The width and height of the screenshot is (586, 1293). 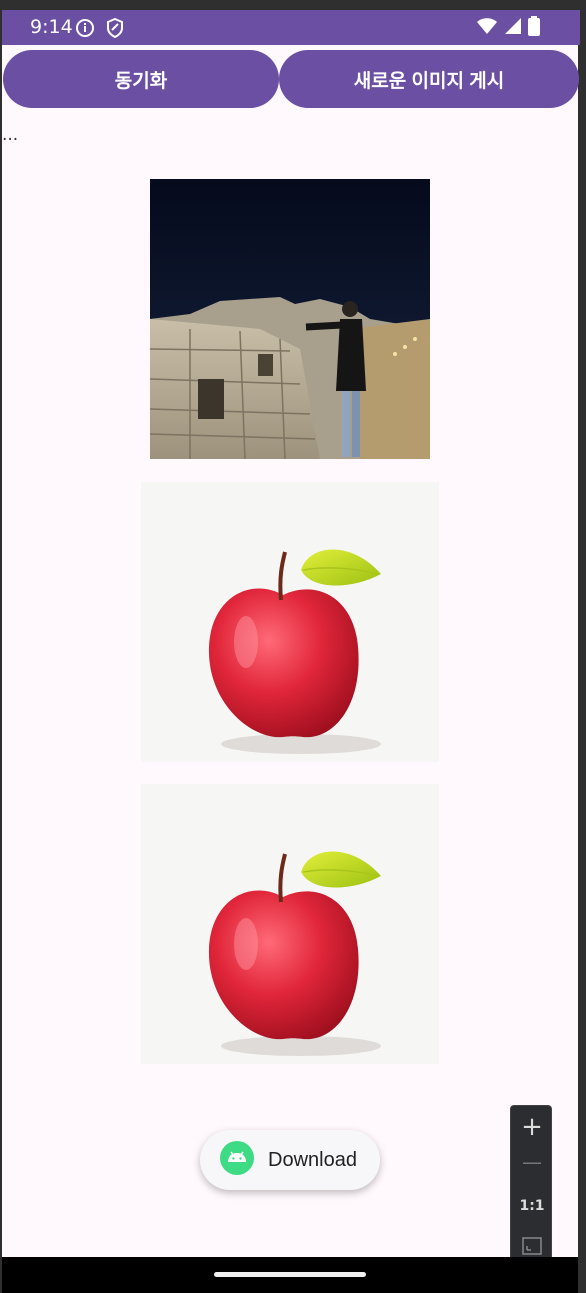 I want to click on shield-icon, so click(x=115, y=29).